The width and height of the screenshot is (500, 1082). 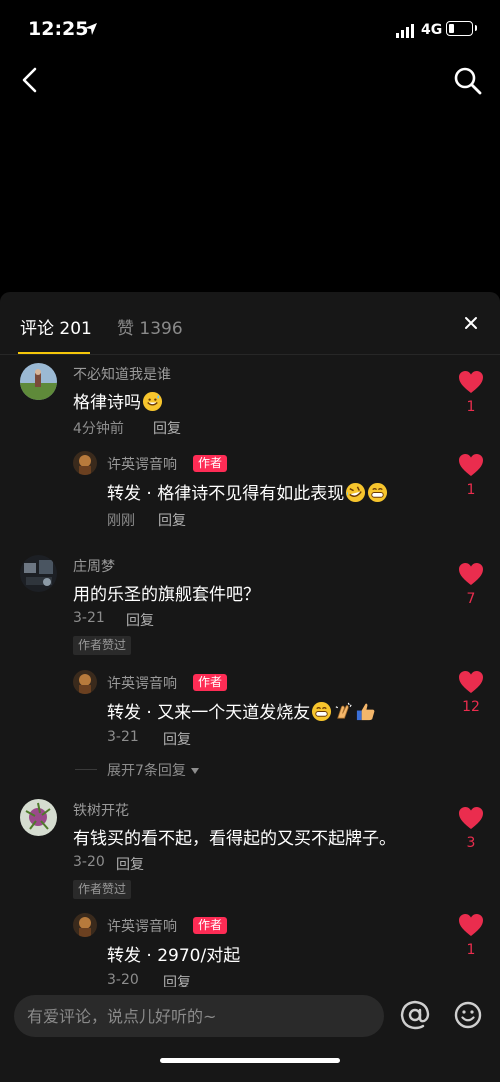 I want to click on reply-text: 转发 · 又来一个天道发烧友, so click(x=241, y=710).